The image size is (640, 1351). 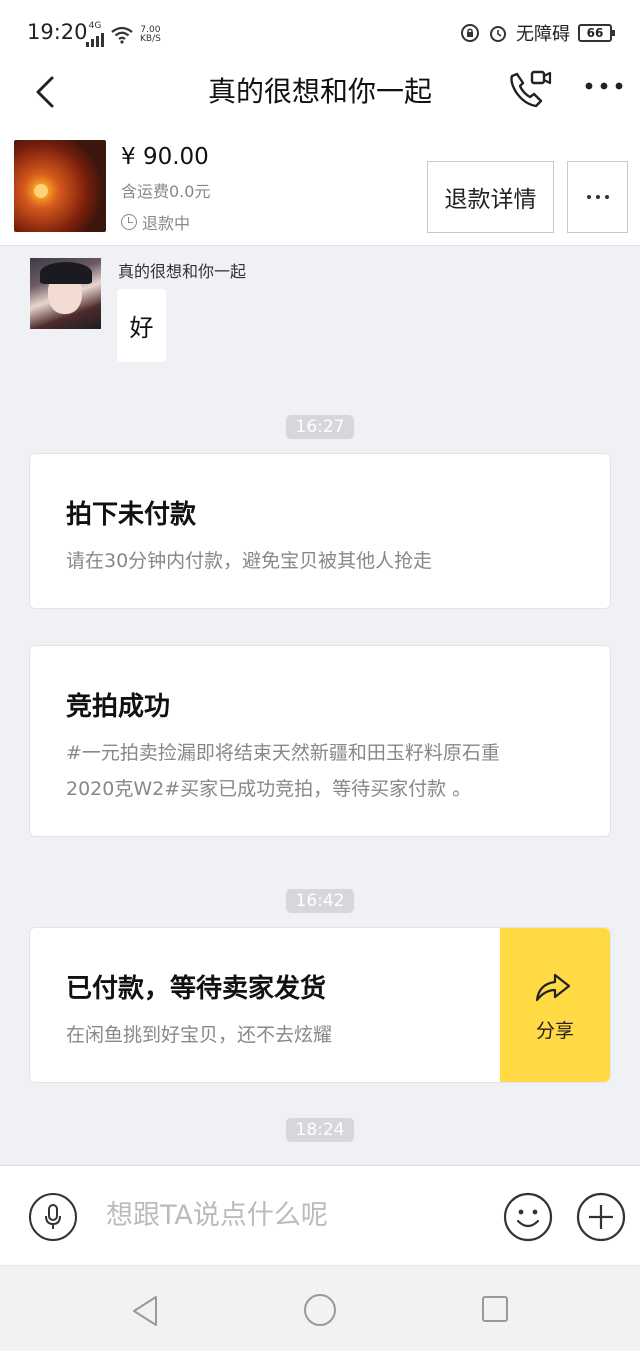 I want to click on more-dots-icon, so click(x=597, y=197).